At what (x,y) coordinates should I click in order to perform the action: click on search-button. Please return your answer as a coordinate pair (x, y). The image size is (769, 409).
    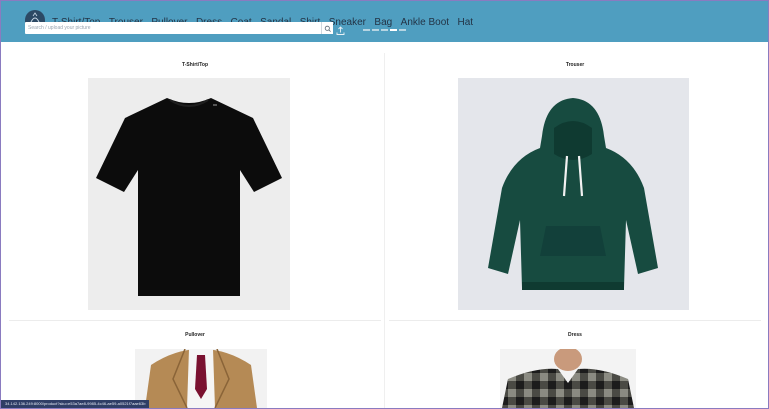
    Looking at the image, I should click on (327, 28).